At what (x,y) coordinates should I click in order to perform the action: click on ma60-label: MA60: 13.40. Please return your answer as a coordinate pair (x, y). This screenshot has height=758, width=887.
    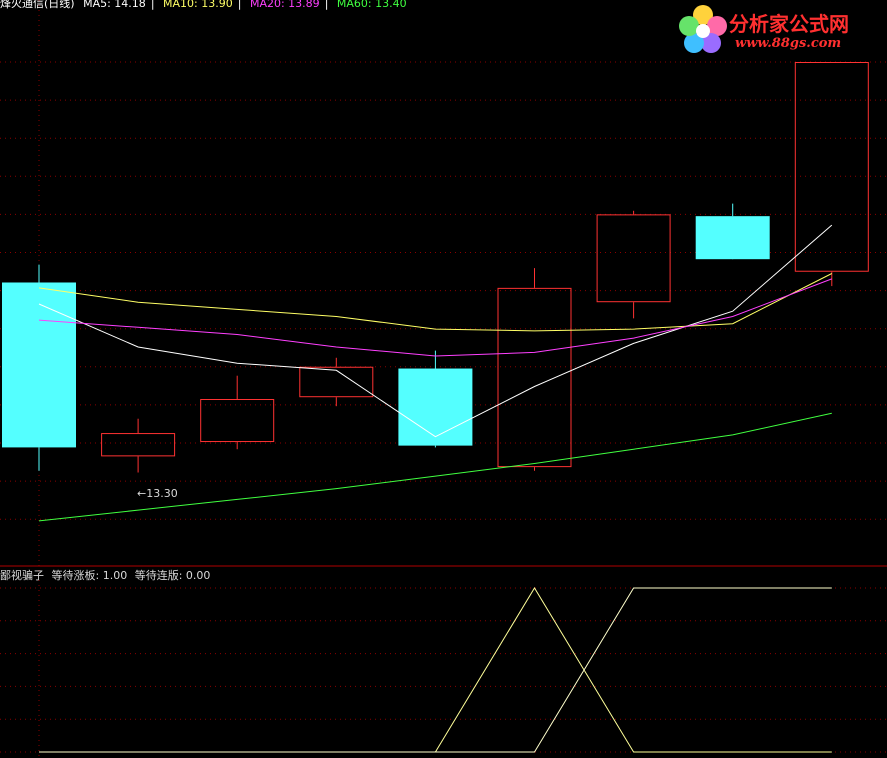
    Looking at the image, I should click on (371, 5).